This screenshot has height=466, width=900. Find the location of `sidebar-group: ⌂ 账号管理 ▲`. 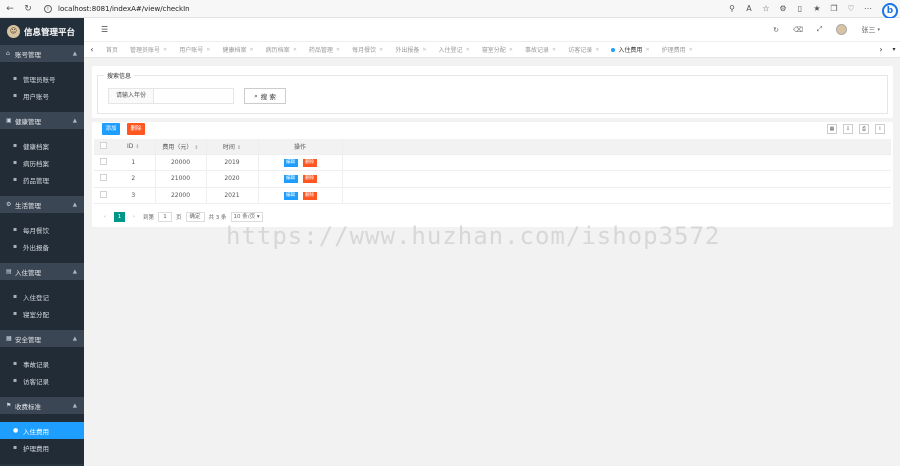

sidebar-group: ⌂ 账号管理 ▲ is located at coordinates (42, 53).